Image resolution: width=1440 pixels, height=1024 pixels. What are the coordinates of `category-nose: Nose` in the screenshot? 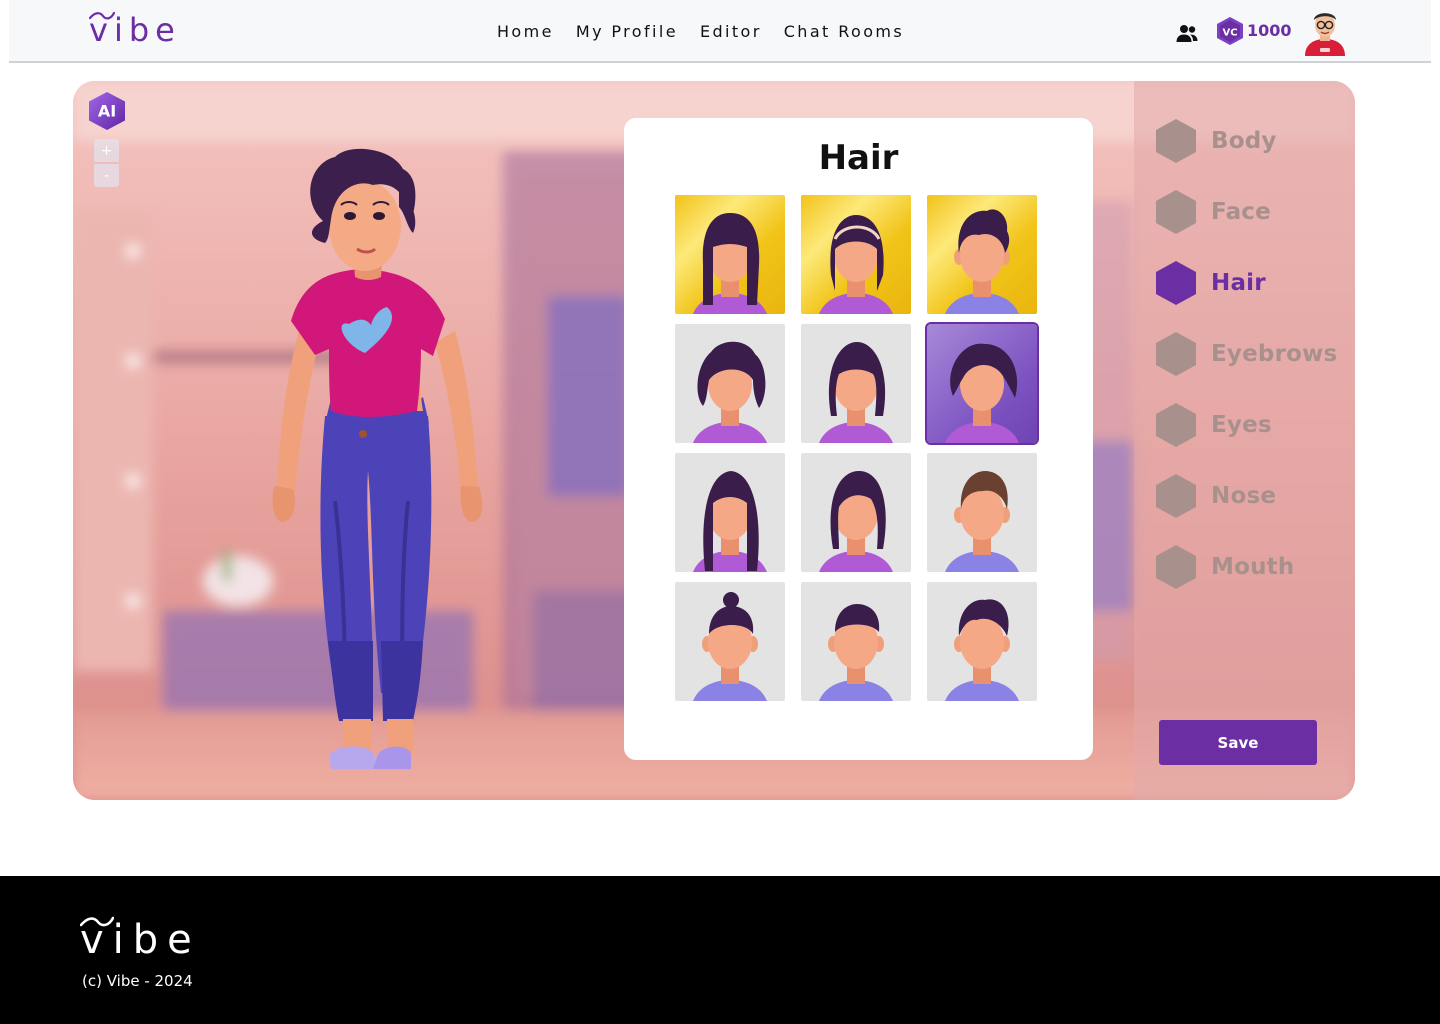 It's located at (1215, 496).